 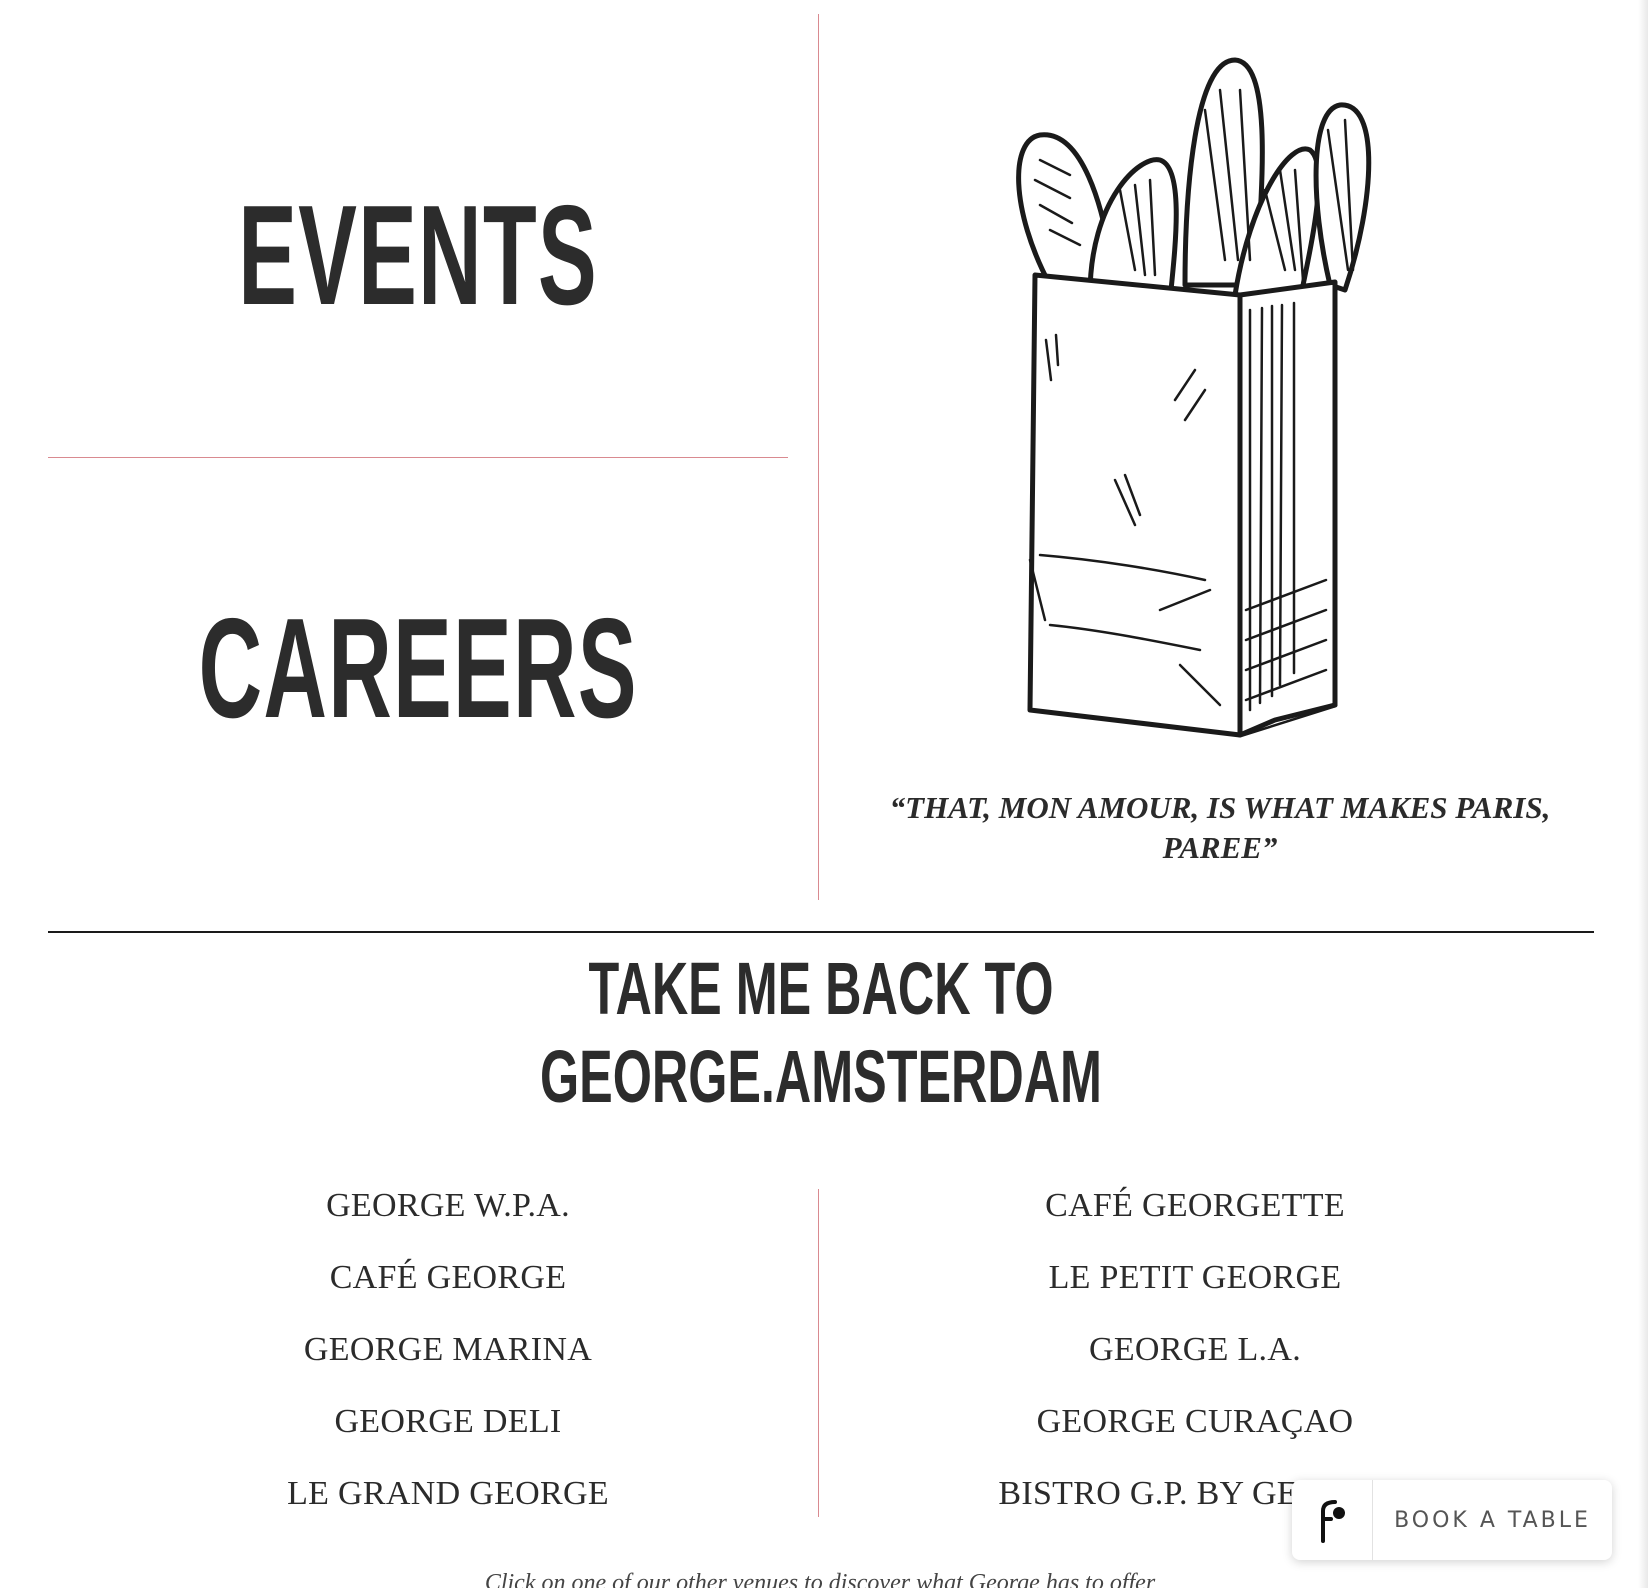 I want to click on events-link: EVENTS, so click(x=418, y=256).